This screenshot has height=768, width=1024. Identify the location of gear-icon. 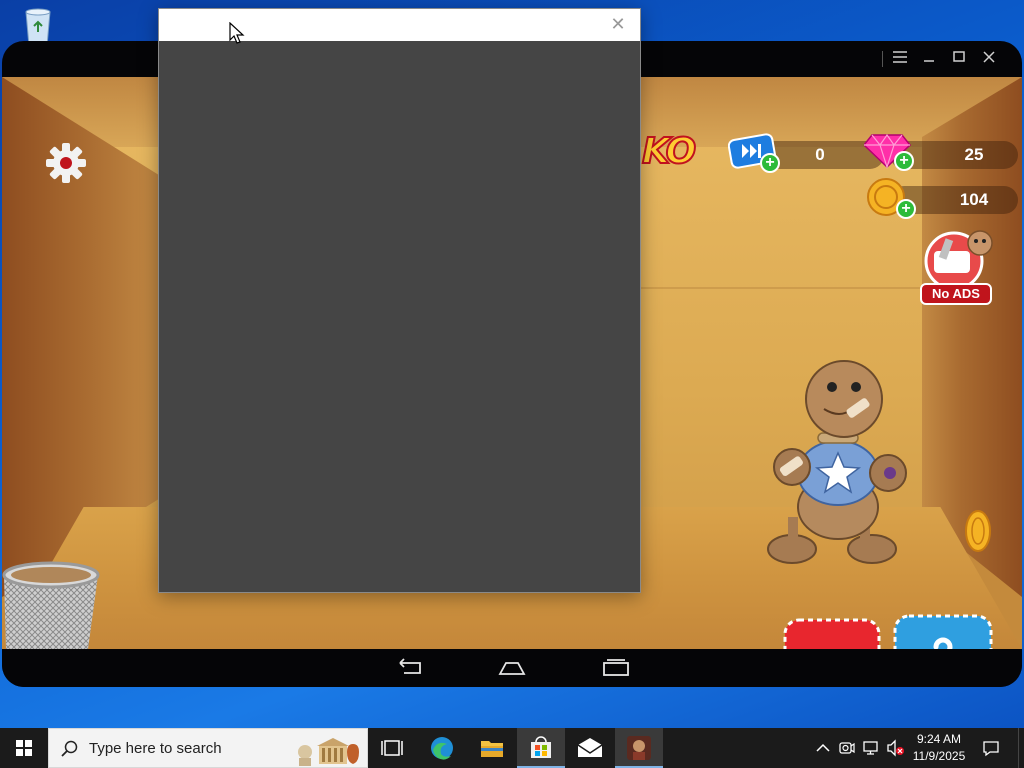
(66, 163).